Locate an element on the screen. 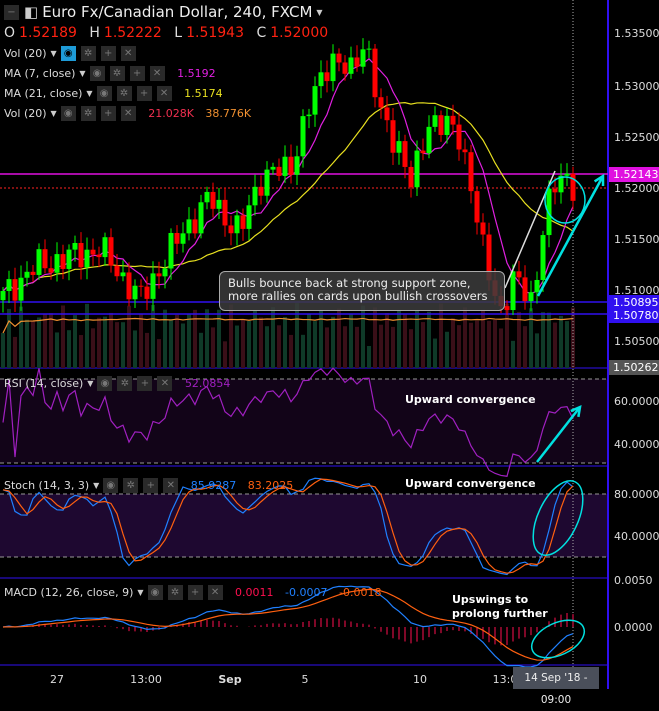 This screenshot has height=711, width=659. cursor-time-label: 14 Sep '18 - 09:00 is located at coordinates (556, 686).